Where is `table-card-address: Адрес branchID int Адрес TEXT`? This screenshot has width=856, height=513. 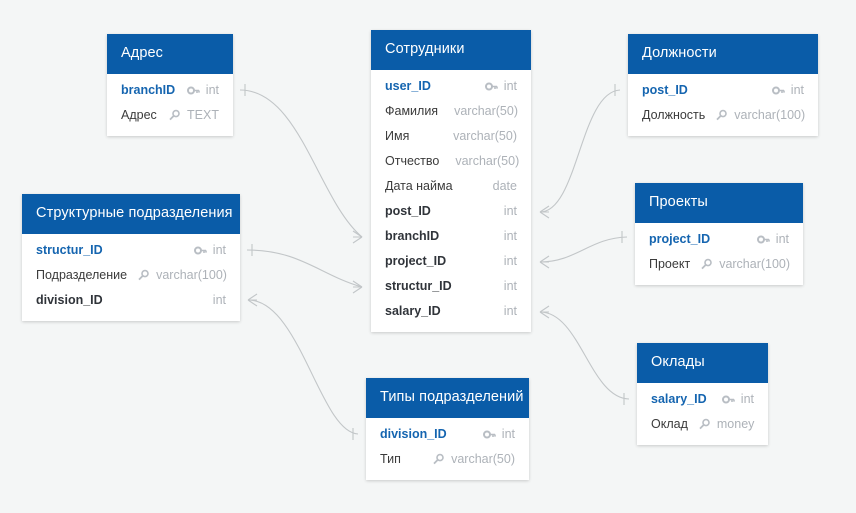
table-card-address: Адрес branchID int Адрес TEXT is located at coordinates (170, 85).